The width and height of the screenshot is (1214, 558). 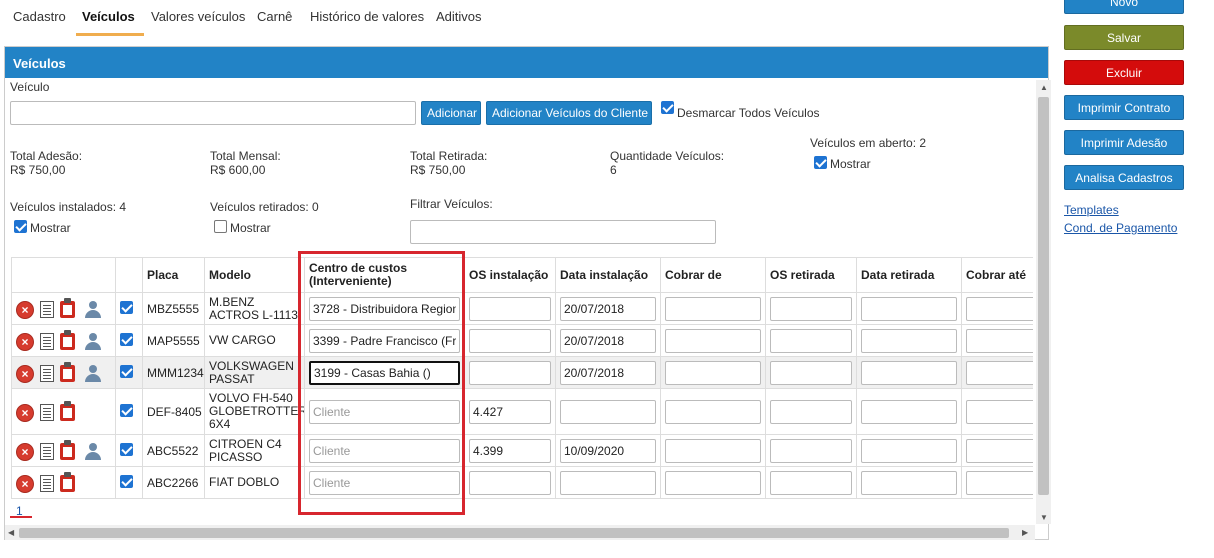 I want to click on horizontal-scrollbar: ◀ ▶, so click(x=520, y=532).